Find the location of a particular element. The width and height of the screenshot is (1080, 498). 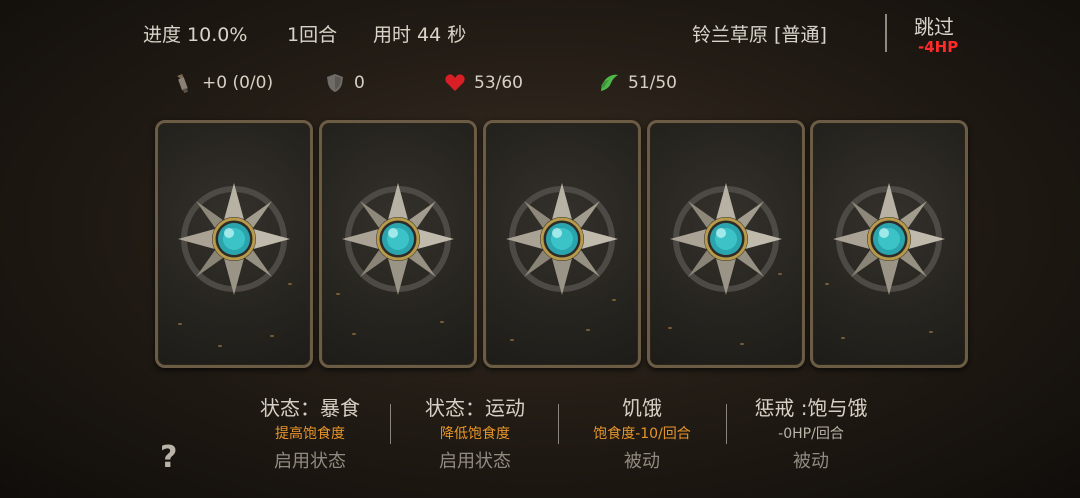

option-title: 状态：暴食 is located at coordinates (310, 408).